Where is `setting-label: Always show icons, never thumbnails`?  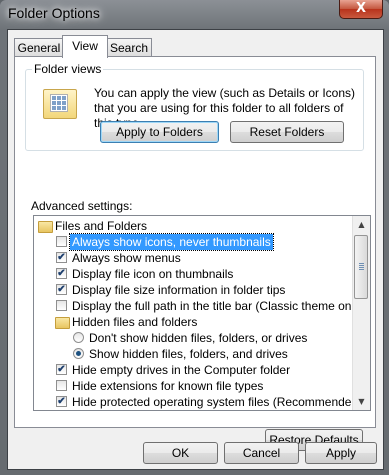
setting-label: Always show icons, never thumbnails is located at coordinates (171, 242).